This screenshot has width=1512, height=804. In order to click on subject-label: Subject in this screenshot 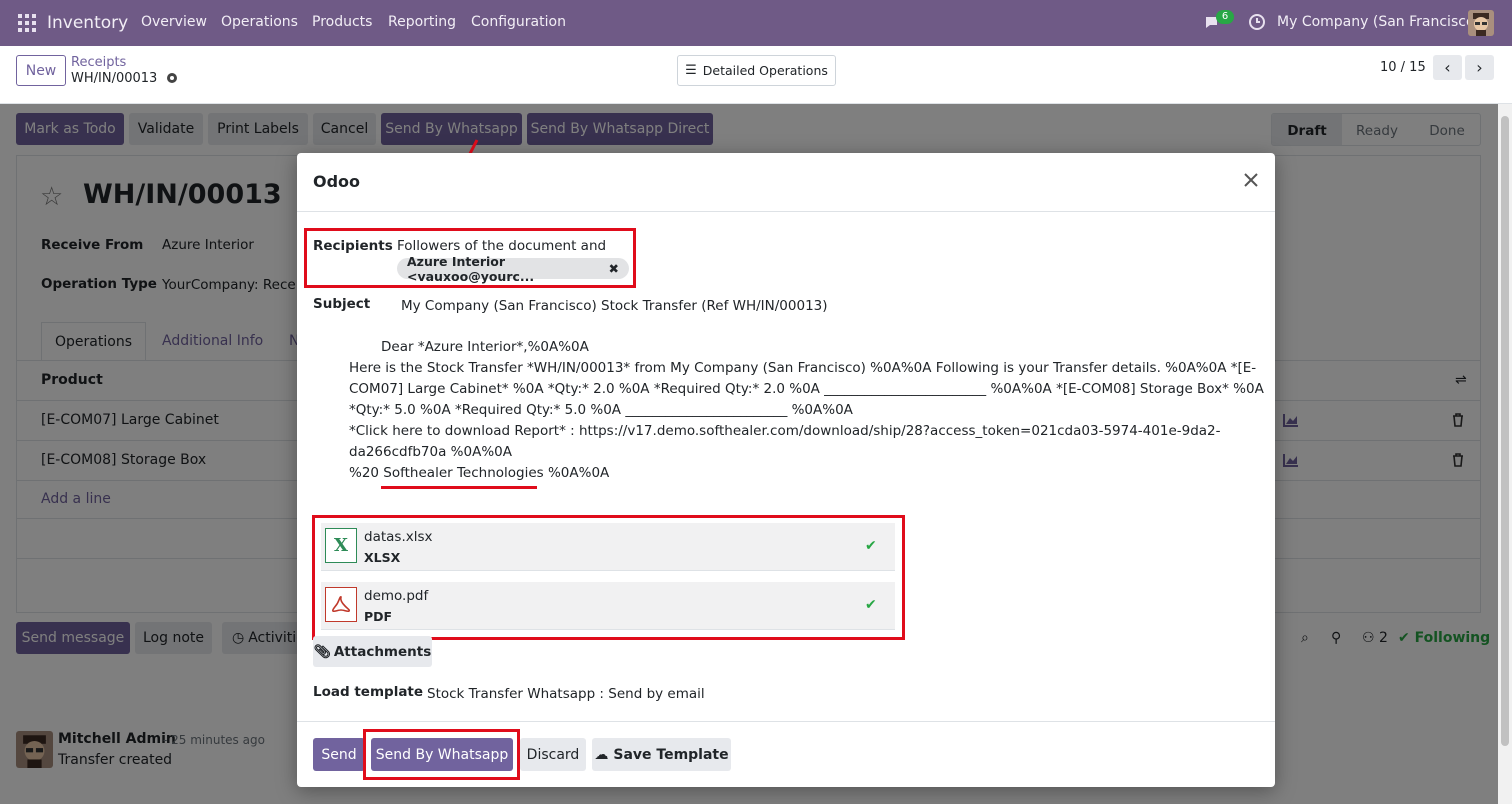, I will do `click(342, 304)`.